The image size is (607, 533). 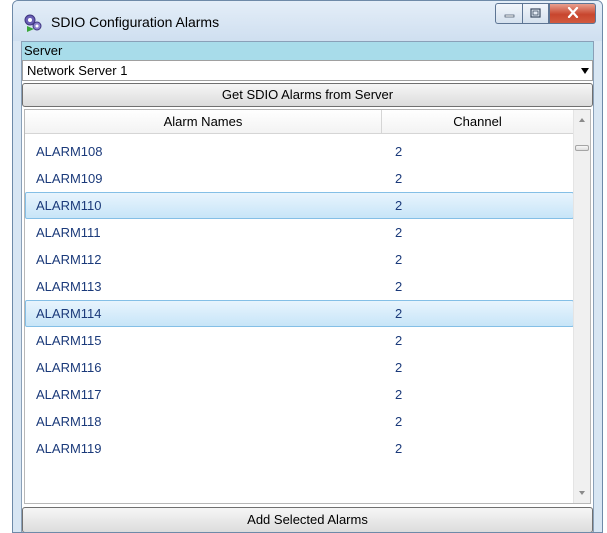 What do you see at coordinates (203, 121) in the screenshot?
I see `column-header-alarm-names: Alarm Names` at bounding box center [203, 121].